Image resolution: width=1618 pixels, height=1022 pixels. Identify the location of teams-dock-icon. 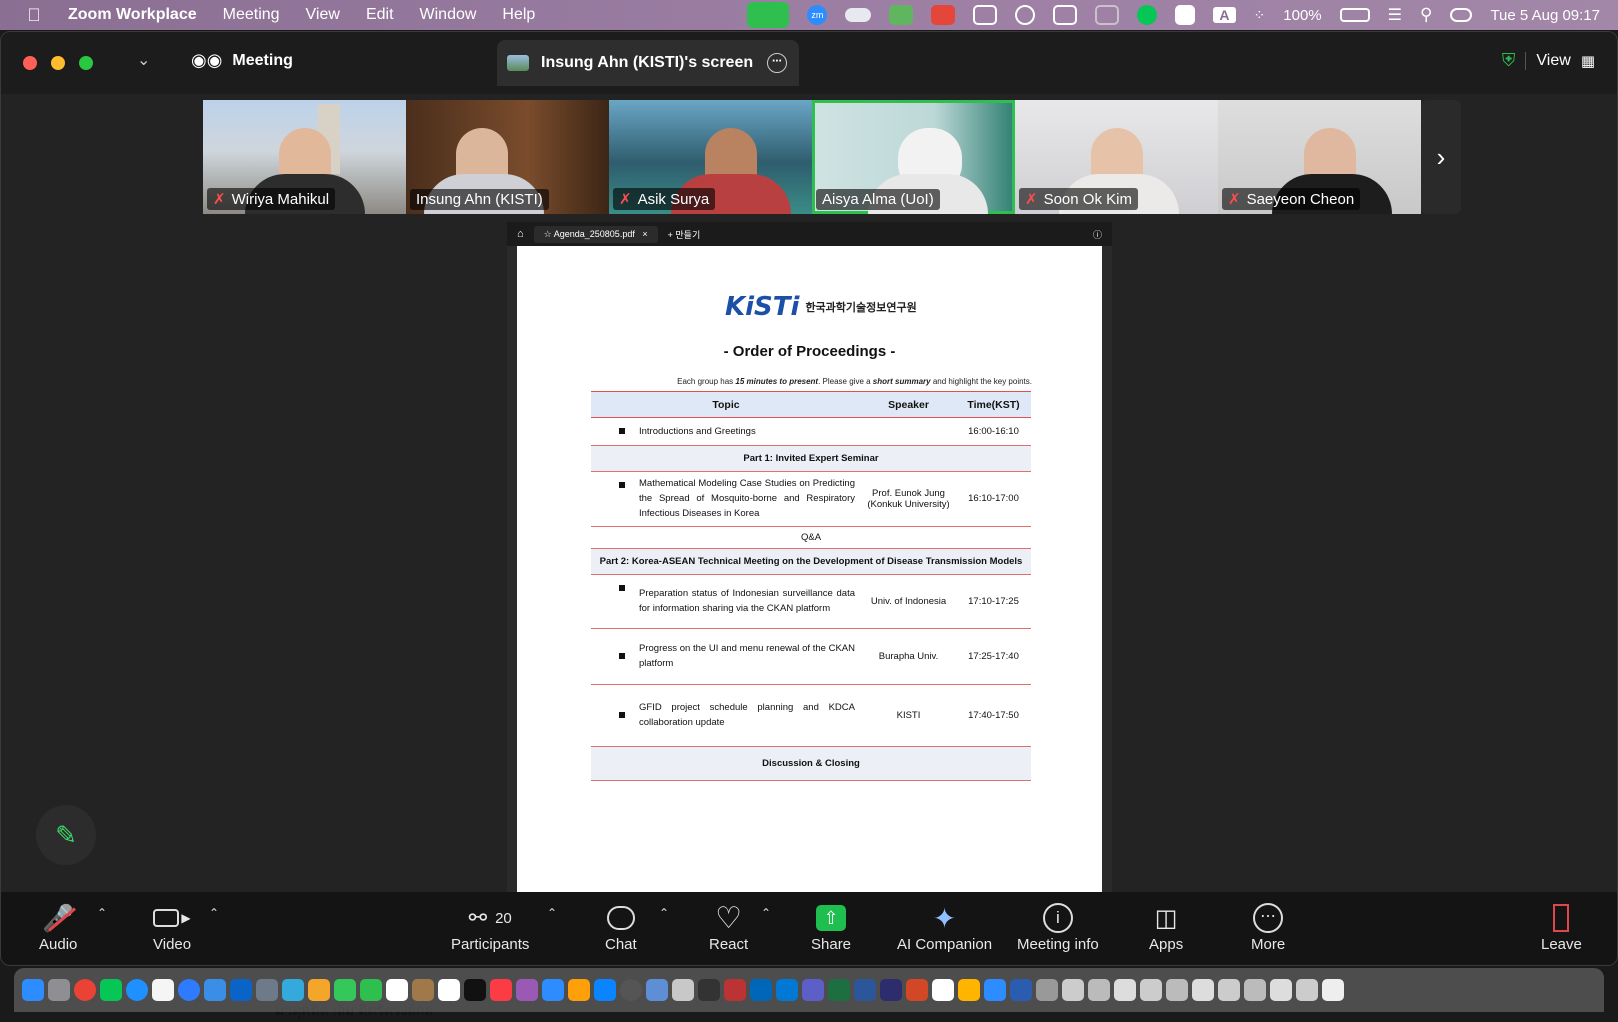
(813, 990).